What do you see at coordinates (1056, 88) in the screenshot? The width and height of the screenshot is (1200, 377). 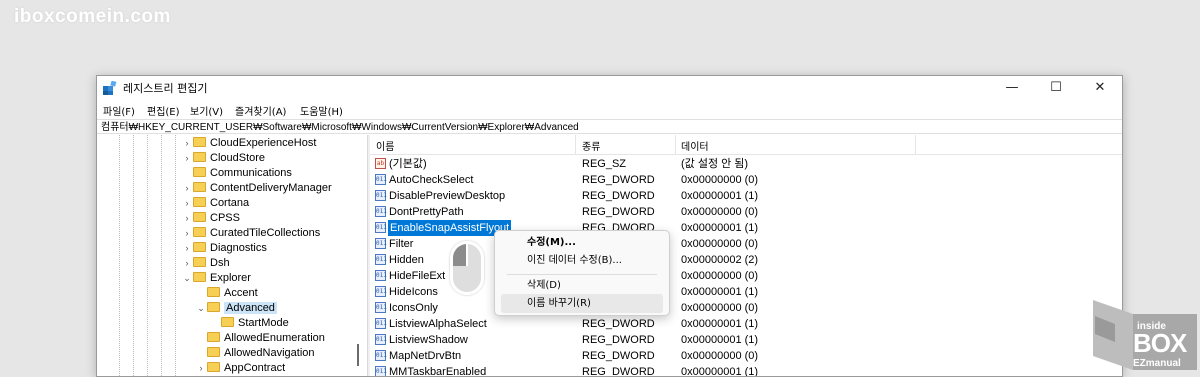 I see `maximize-button: ☐` at bounding box center [1056, 88].